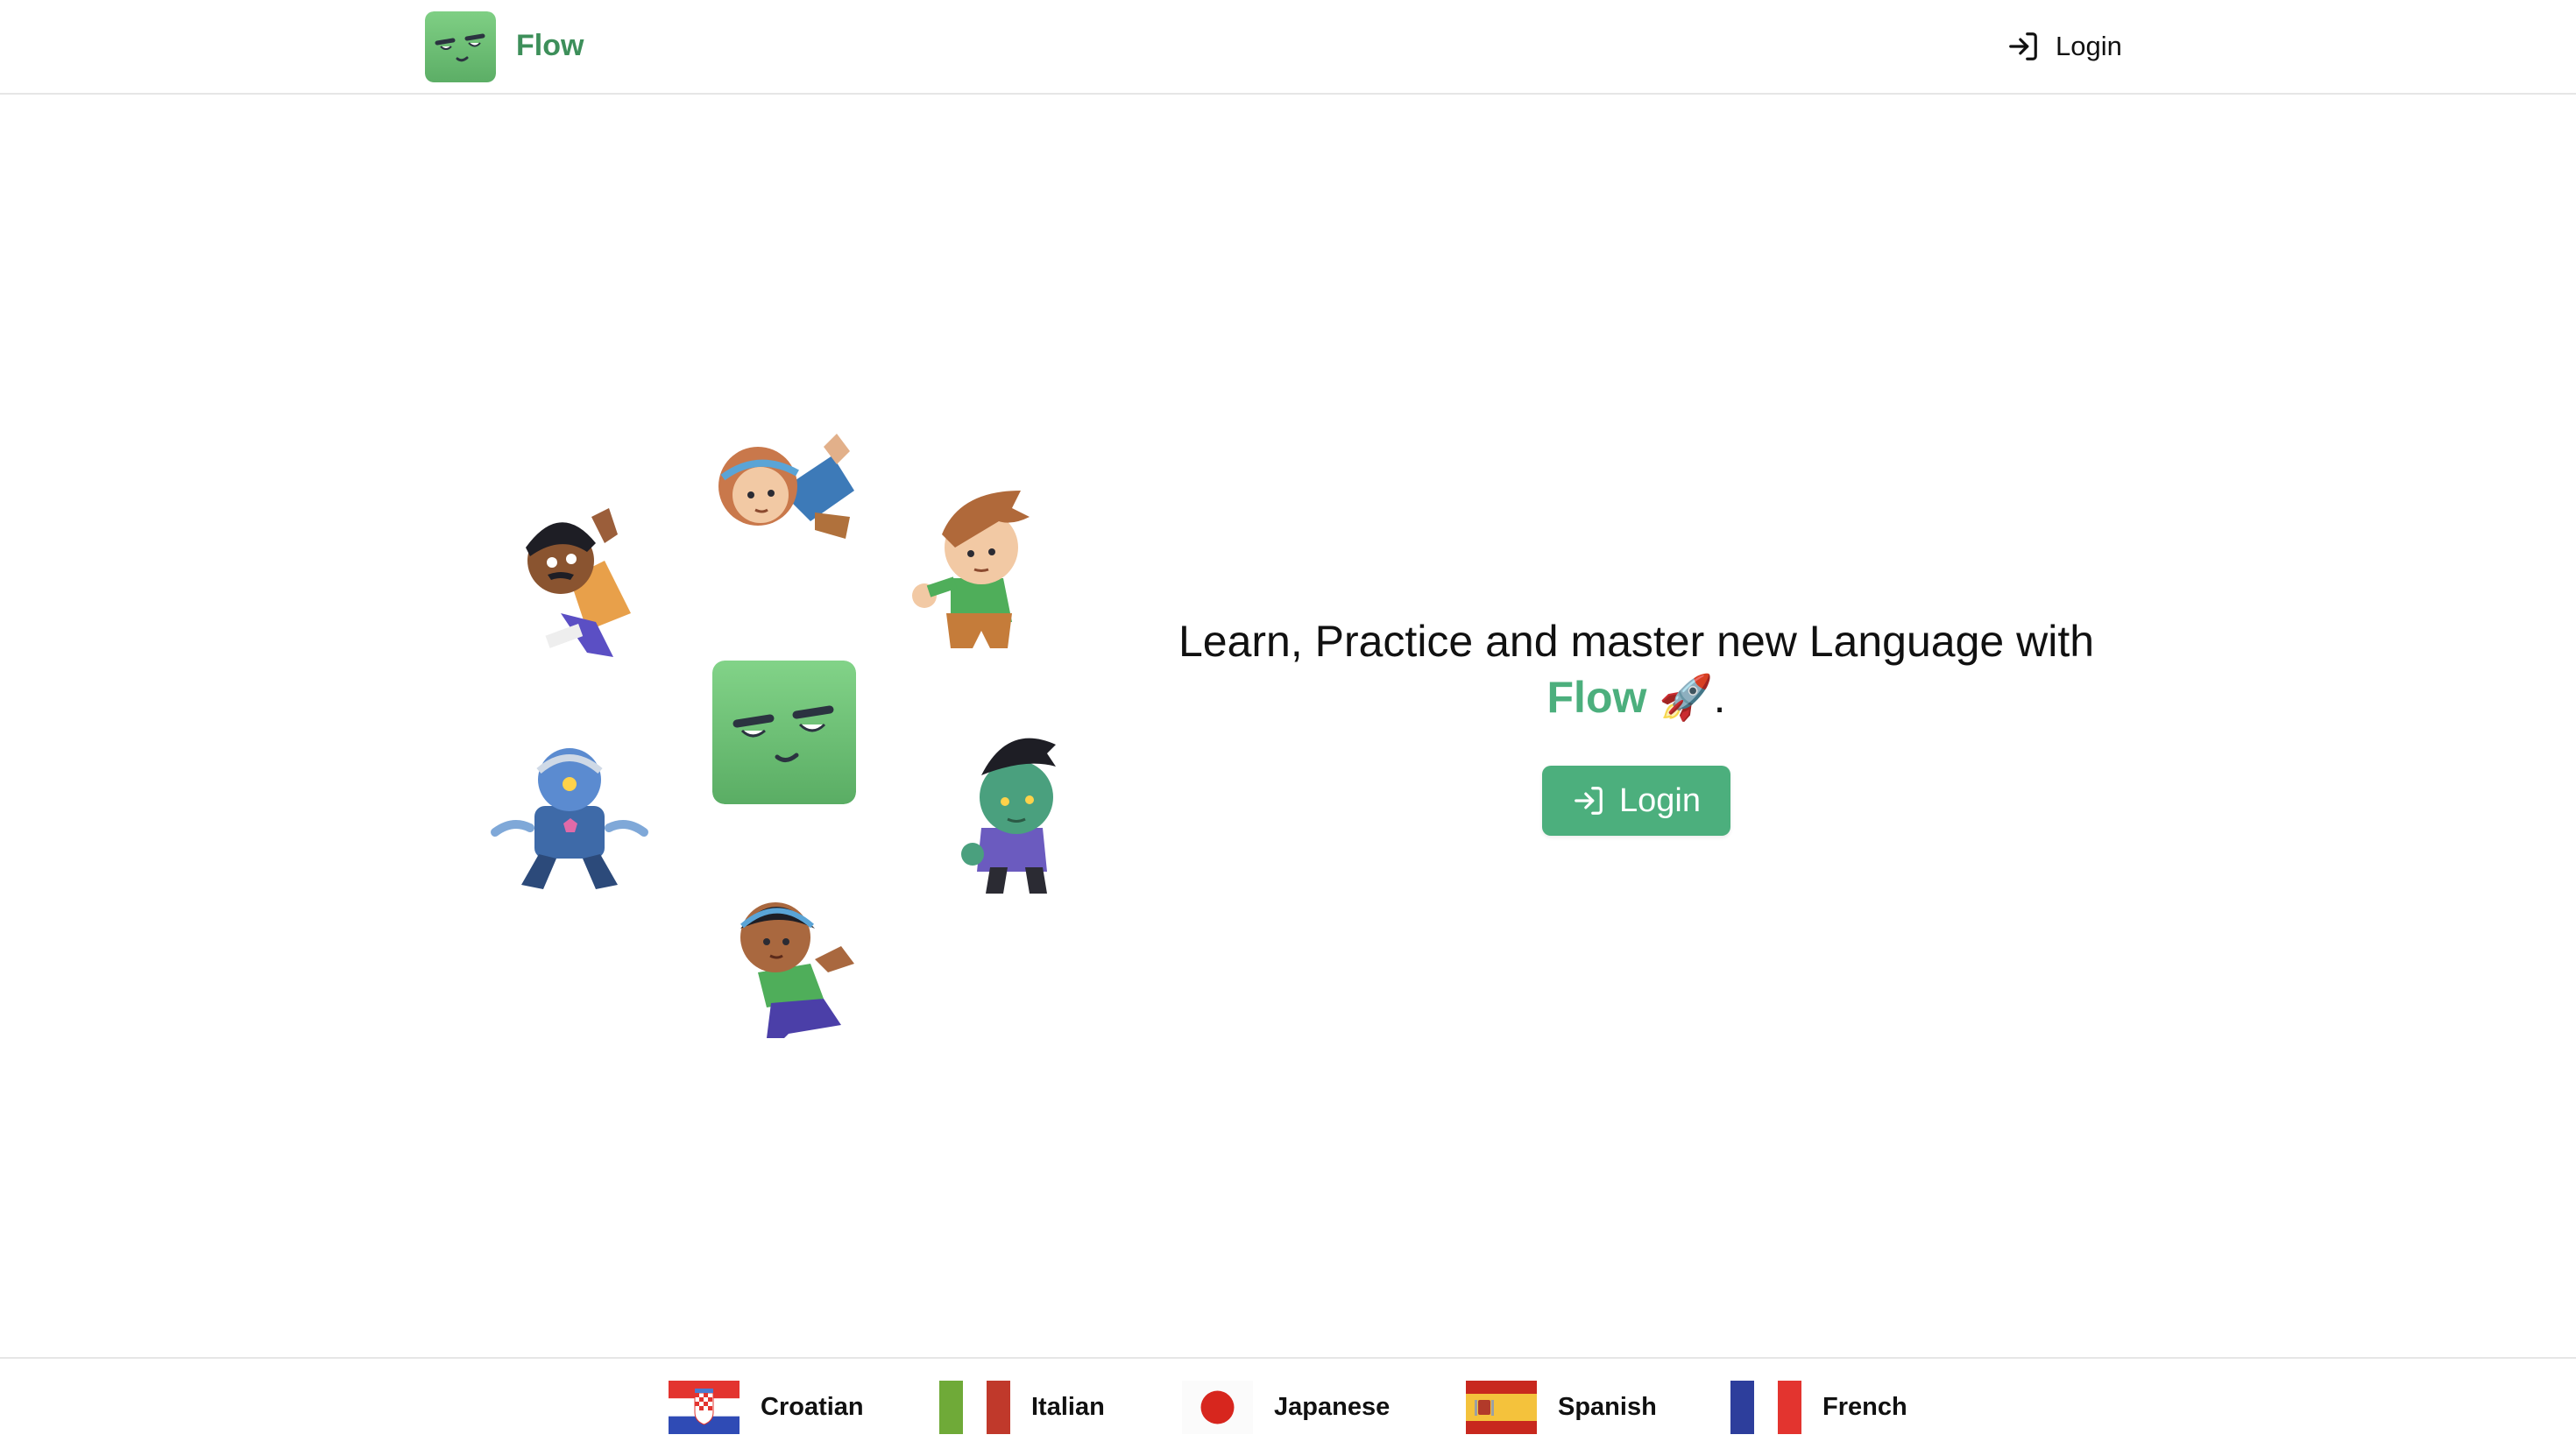  I want to click on hero-login-button: Login, so click(1636, 801).